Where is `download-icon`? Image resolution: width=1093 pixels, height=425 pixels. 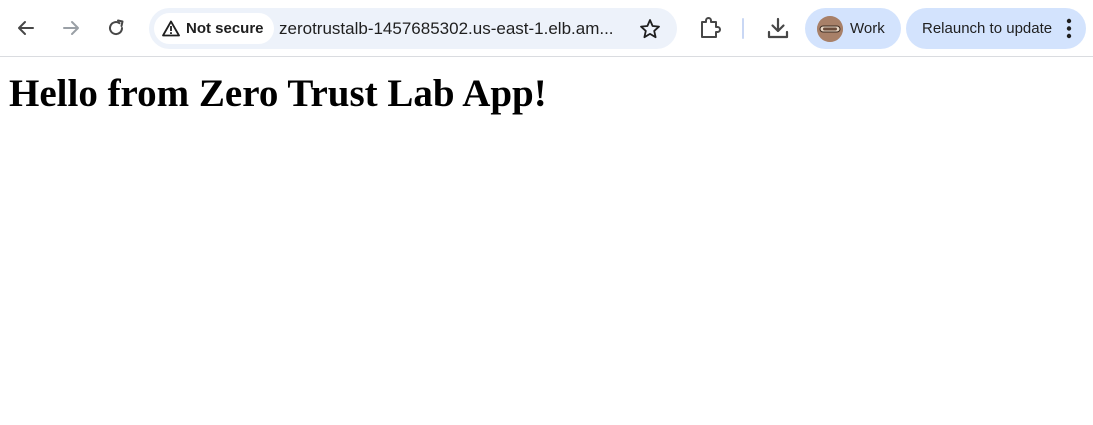
download-icon is located at coordinates (778, 28).